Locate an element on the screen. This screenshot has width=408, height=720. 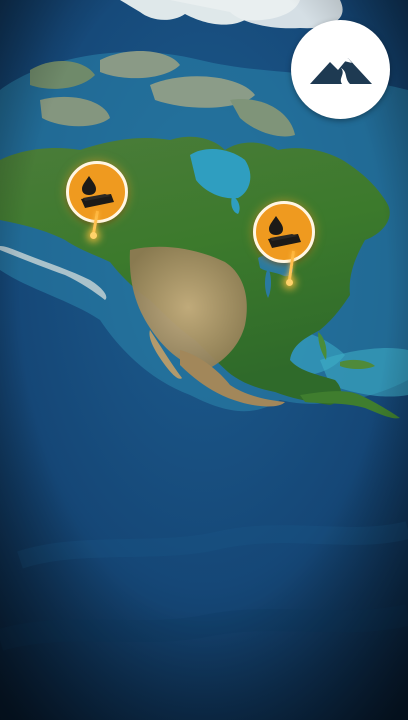
marker-east-location-dot is located at coordinates (289, 282).